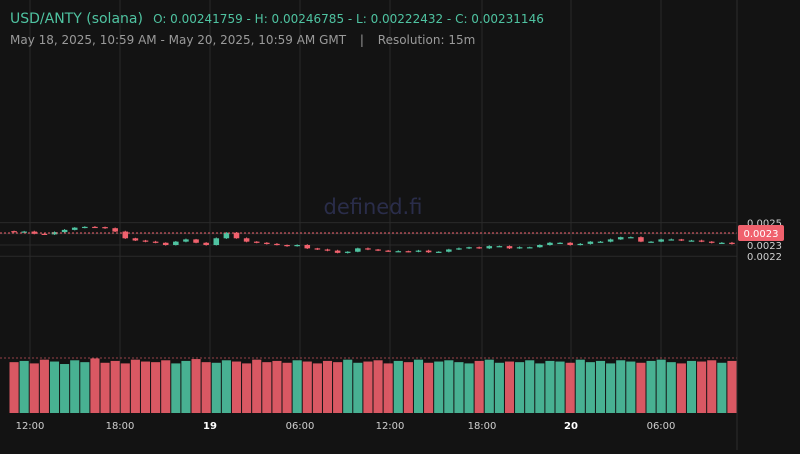 Image resolution: width=800 pixels, height=454 pixels. What do you see at coordinates (761, 233) in the screenshot?
I see `last-price-tag: 0.0023` at bounding box center [761, 233].